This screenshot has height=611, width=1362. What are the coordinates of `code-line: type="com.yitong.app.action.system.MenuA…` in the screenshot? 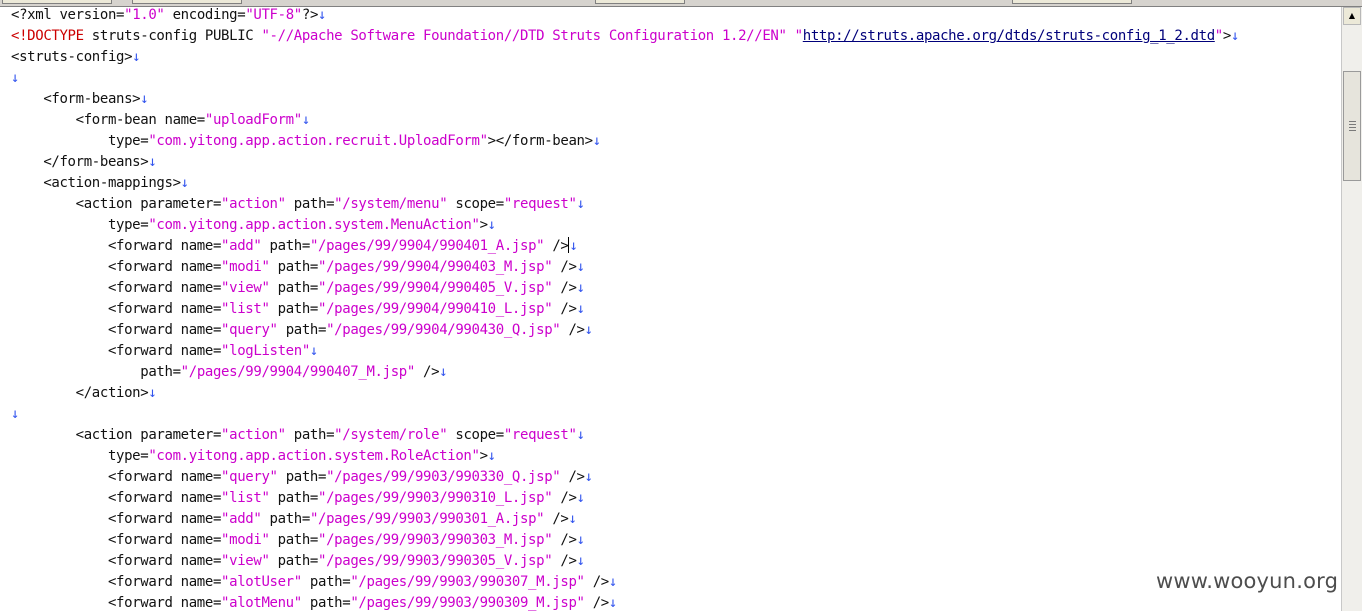 It's located at (253, 225).